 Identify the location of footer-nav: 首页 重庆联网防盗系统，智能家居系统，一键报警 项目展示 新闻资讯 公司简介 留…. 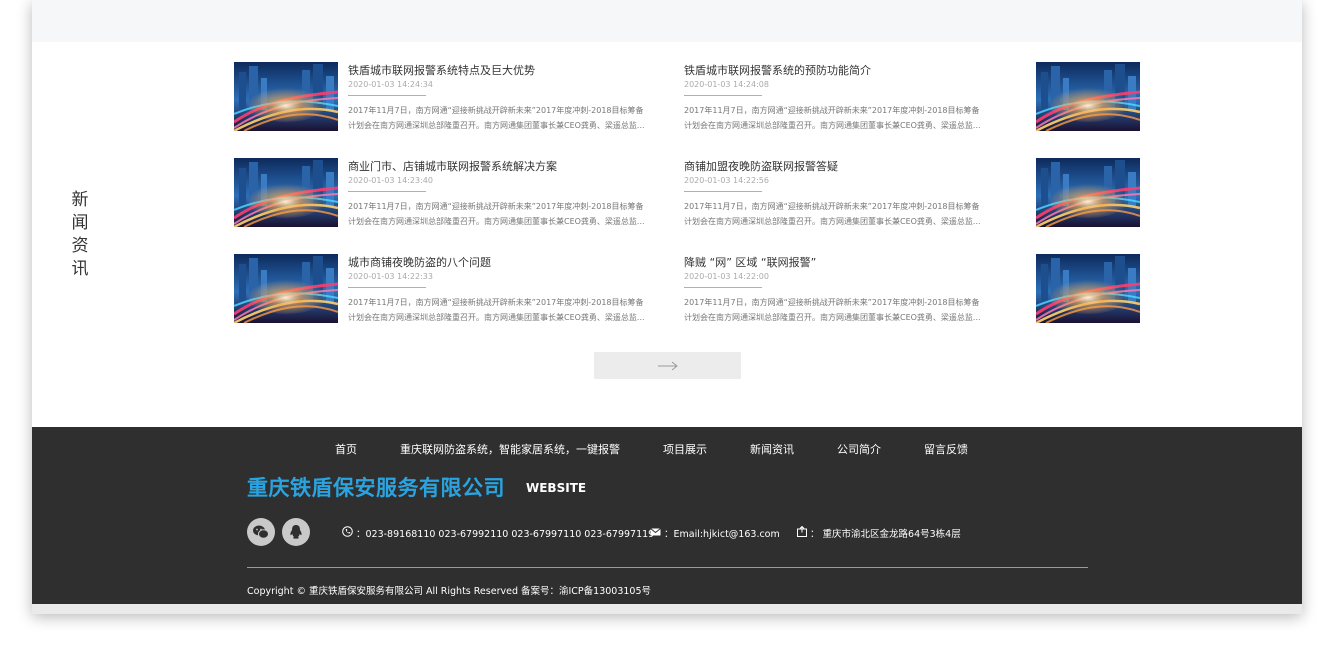
(651, 449).